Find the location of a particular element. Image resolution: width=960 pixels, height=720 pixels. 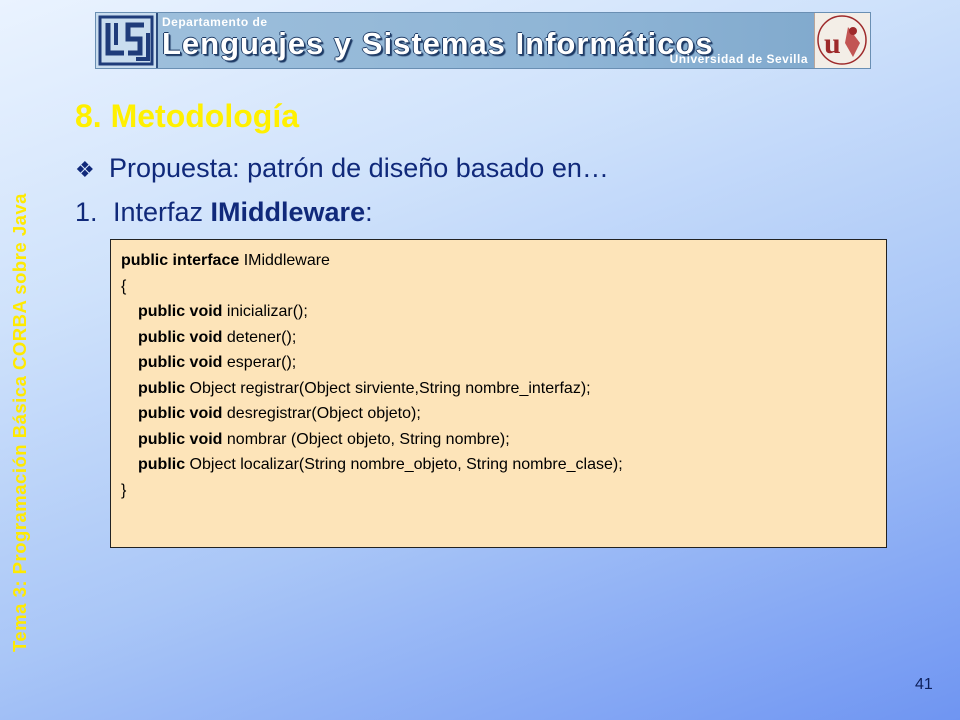

university-name: Universidad de Sevilla is located at coordinates (738, 59).